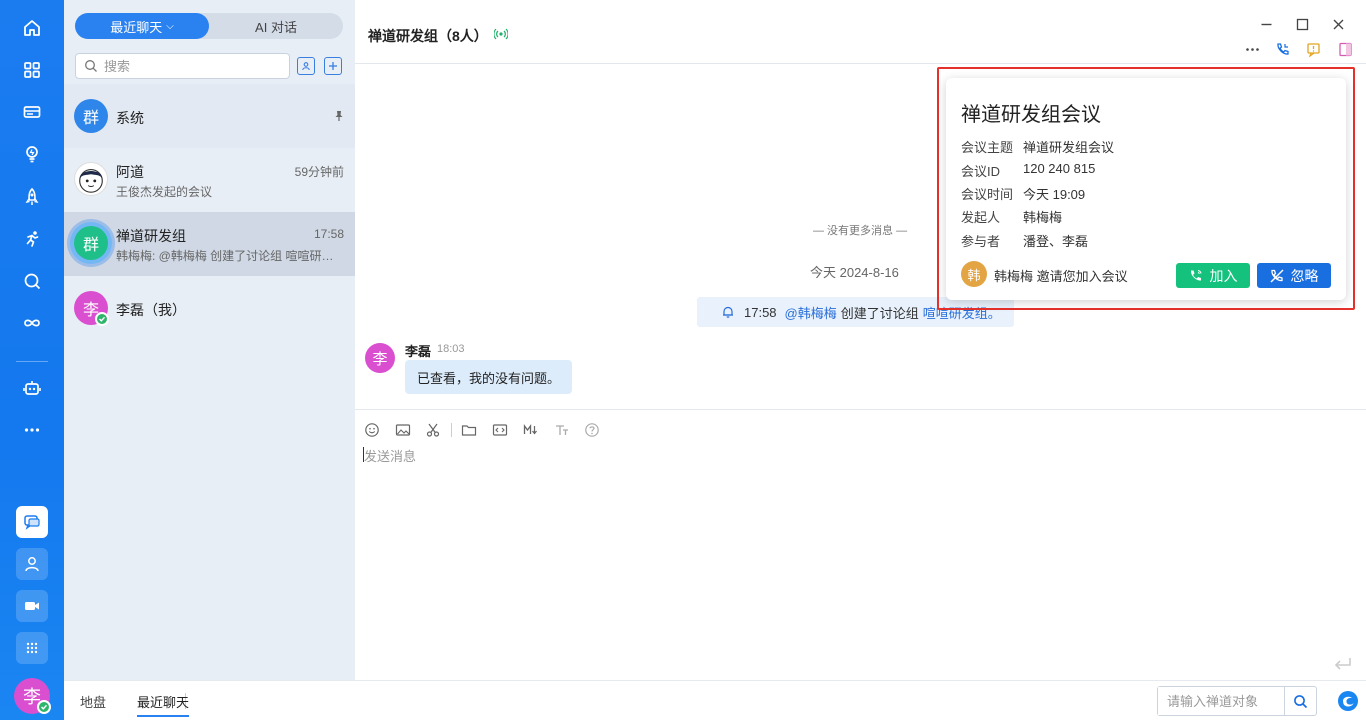 The height and width of the screenshot is (720, 1366). I want to click on inviter-avatar-text: 韩, so click(974, 275).